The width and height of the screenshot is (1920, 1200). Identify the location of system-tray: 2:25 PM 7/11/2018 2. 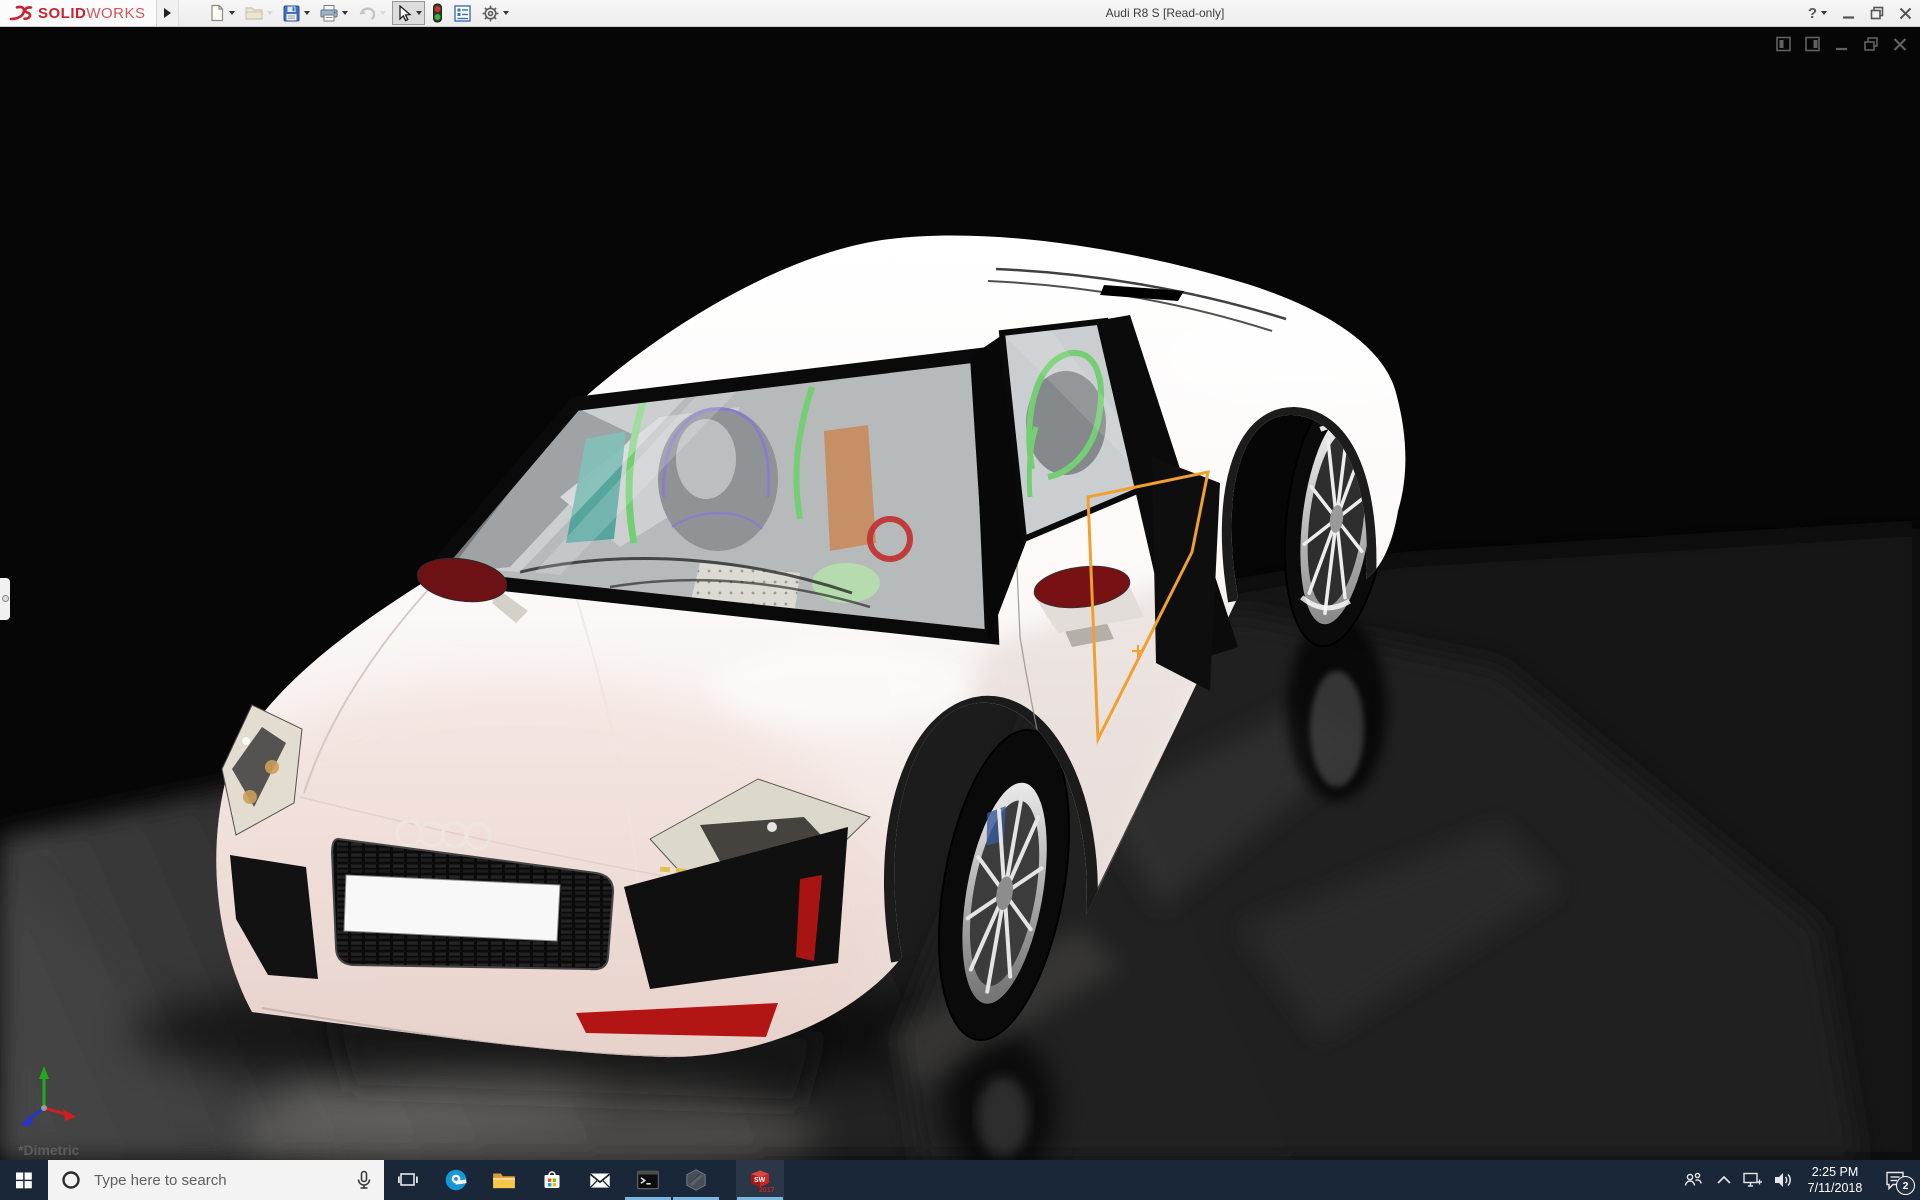
(1798, 1180).